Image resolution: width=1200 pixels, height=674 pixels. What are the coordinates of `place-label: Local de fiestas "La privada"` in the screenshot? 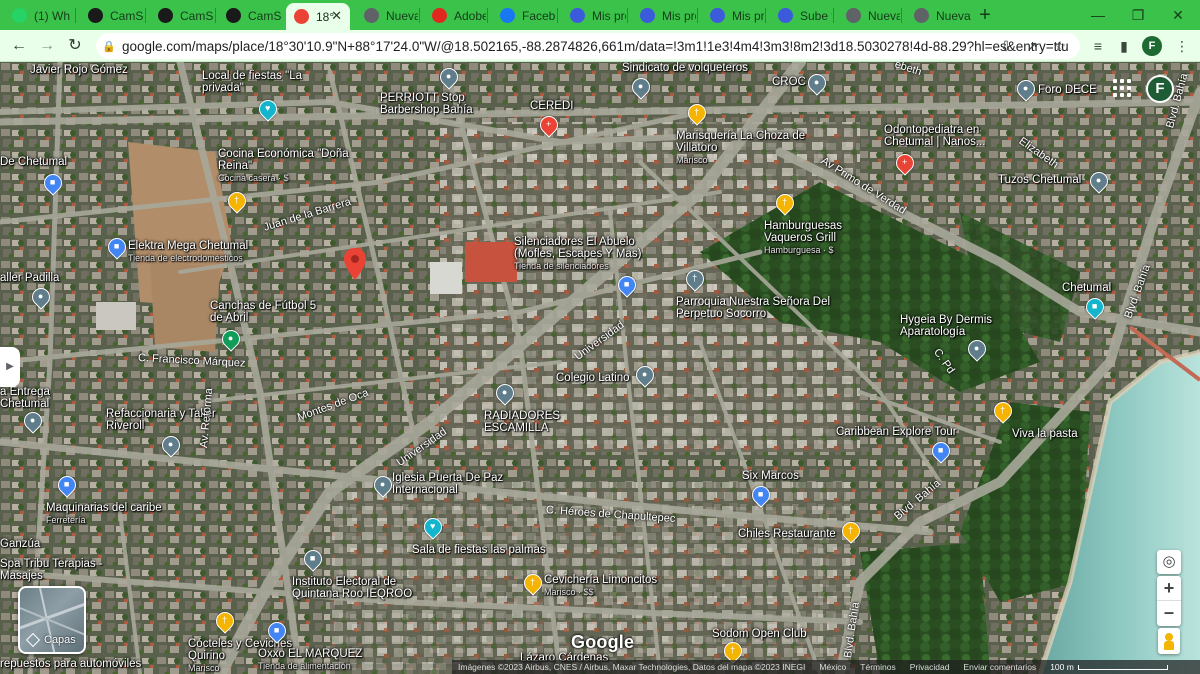 It's located at (272, 82).